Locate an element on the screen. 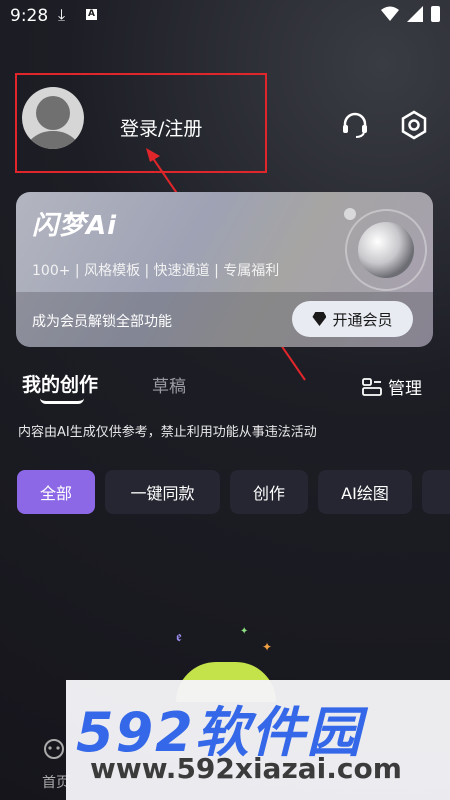 This screenshot has height=800, width=450. ai-disclaimer: 内容由AI生成仅供参考，禁止利用功能从事违法活动 is located at coordinates (167, 432).